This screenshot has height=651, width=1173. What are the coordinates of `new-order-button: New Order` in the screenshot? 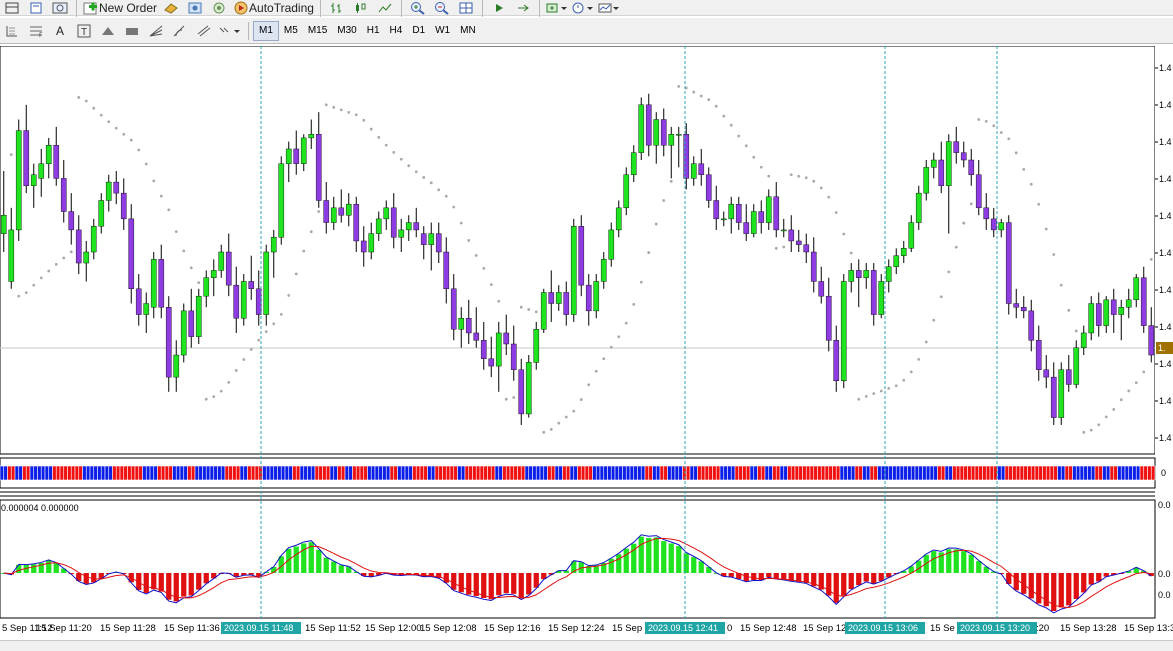 It's located at (120, 9).